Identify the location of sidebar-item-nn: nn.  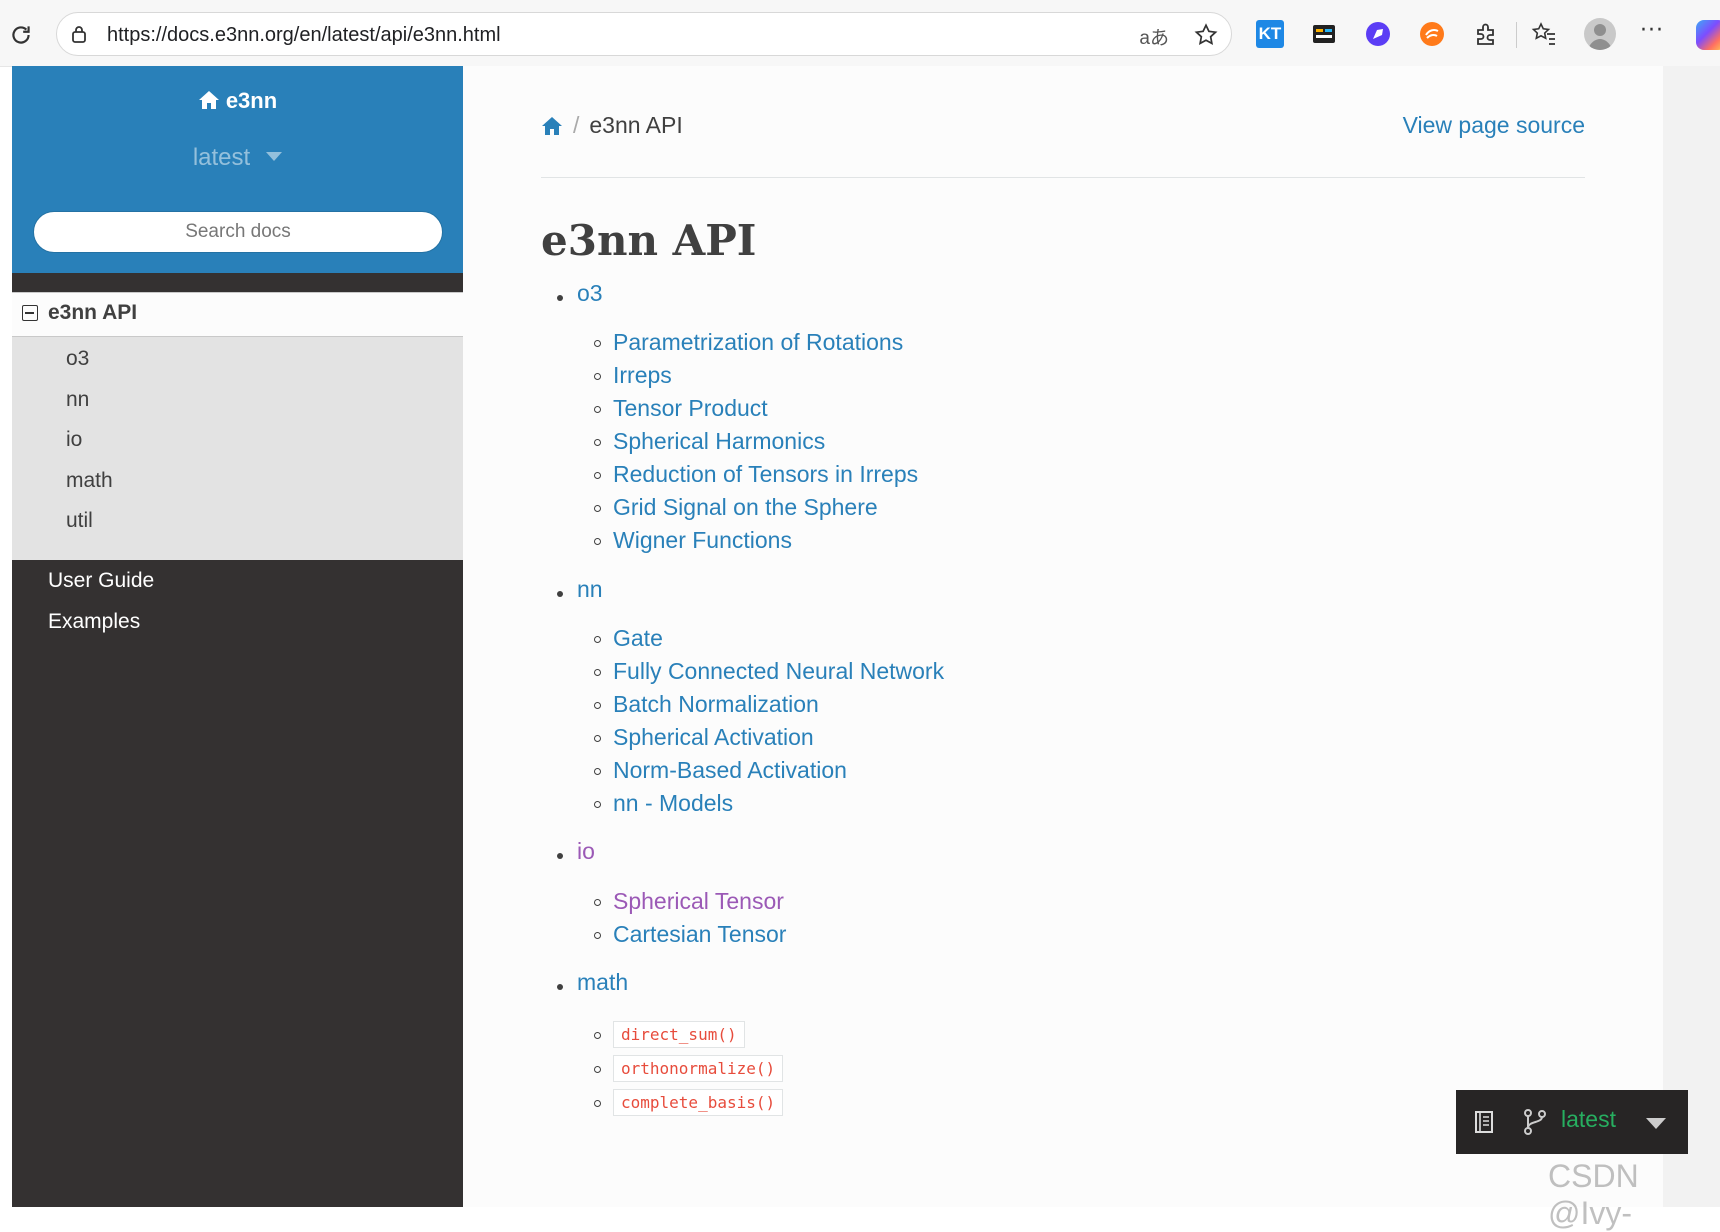
(77, 400).